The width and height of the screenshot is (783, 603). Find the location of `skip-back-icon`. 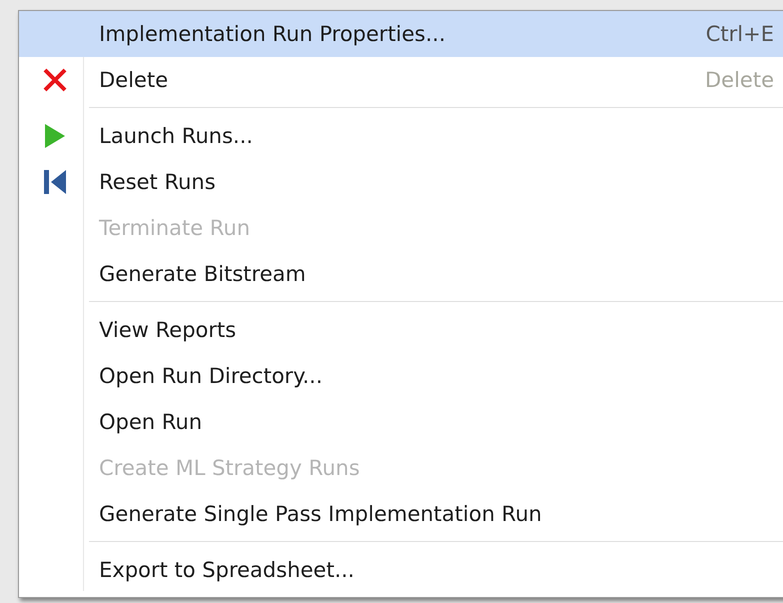

skip-back-icon is located at coordinates (55, 182).